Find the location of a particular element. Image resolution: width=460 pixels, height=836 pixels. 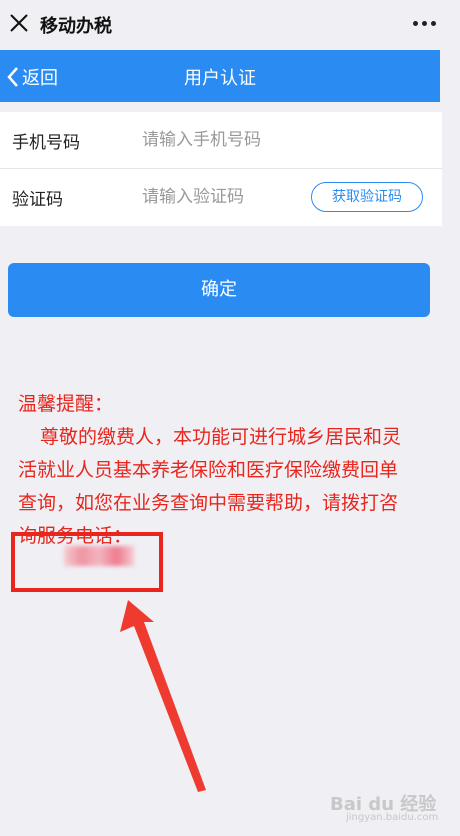

nav-bar: 返回 用户认证 is located at coordinates (220, 76).